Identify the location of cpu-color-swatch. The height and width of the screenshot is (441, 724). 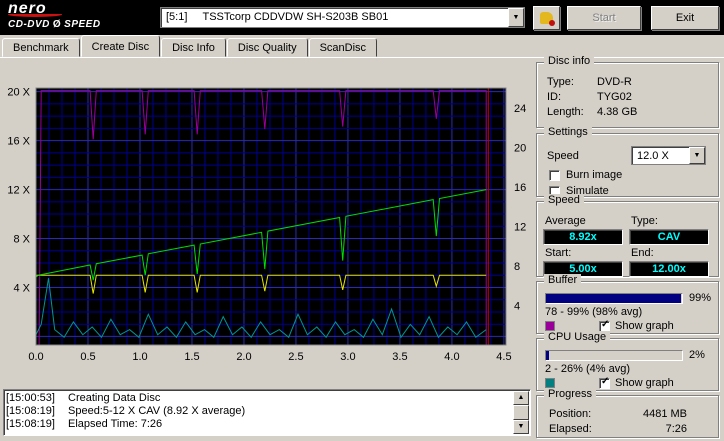
(550, 383).